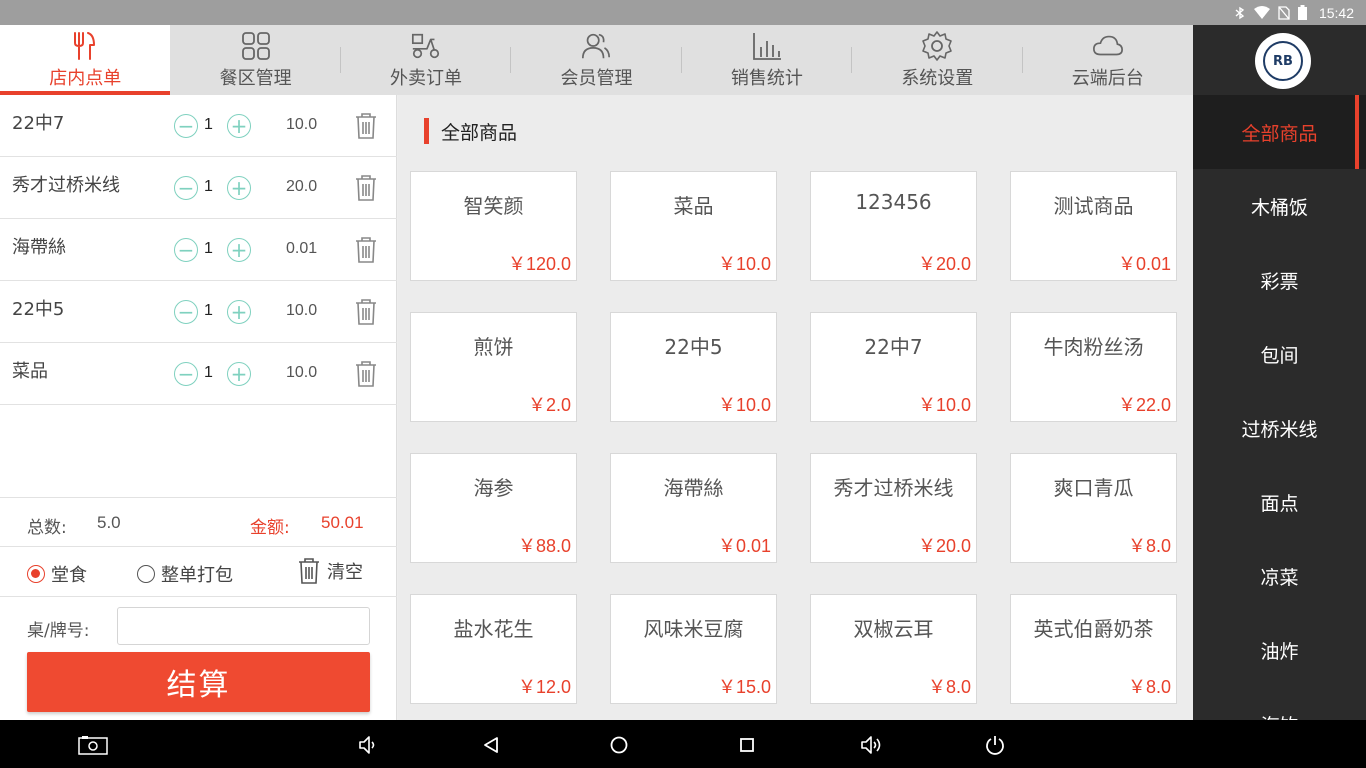 The width and height of the screenshot is (1366, 768). I want to click on order-item-name: 22中5, so click(38, 309).